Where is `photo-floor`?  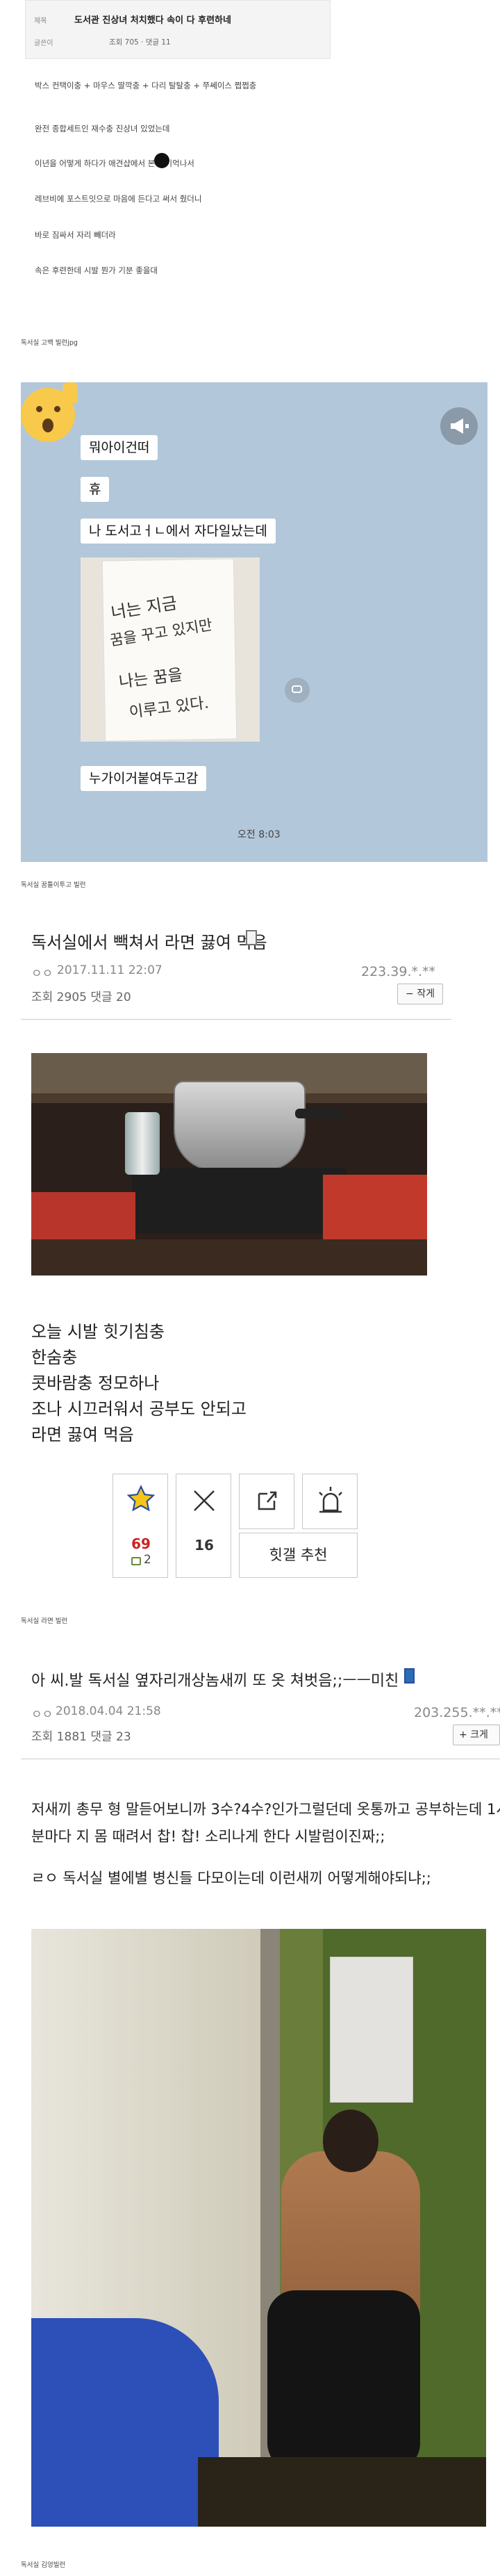 photo-floor is located at coordinates (342, 2492).